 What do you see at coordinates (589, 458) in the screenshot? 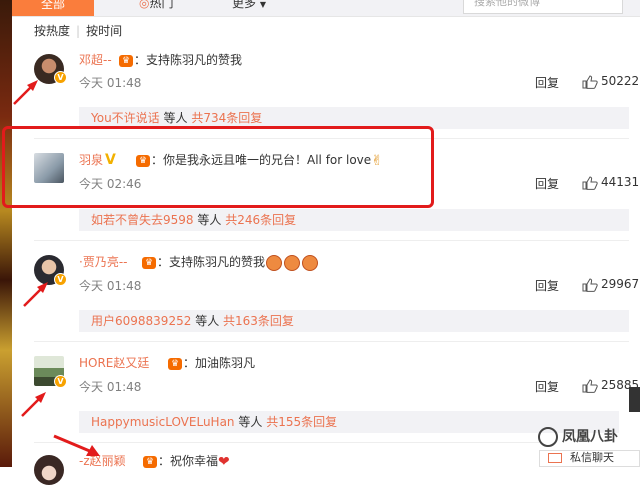
I see `private-chat-bar: 私信聊天` at bounding box center [589, 458].